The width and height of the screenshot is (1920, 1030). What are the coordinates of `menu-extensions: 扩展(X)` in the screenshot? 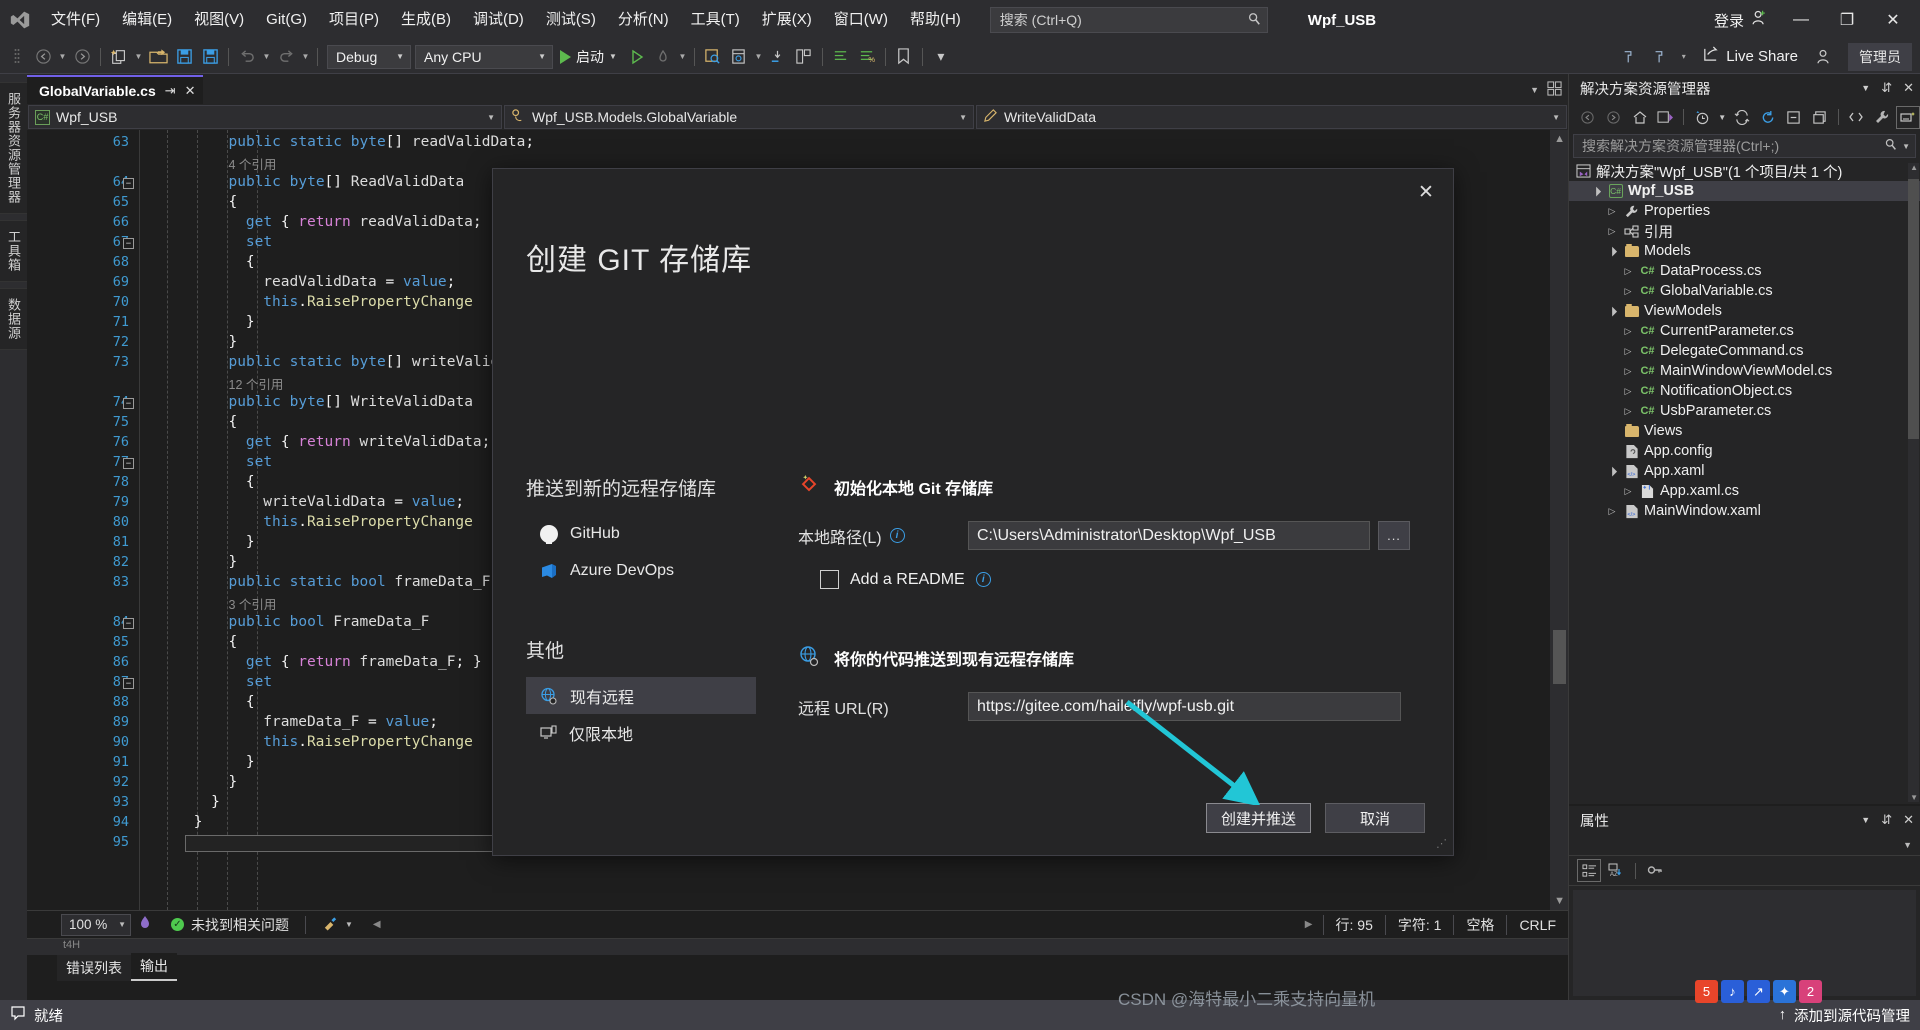 It's located at (787, 20).